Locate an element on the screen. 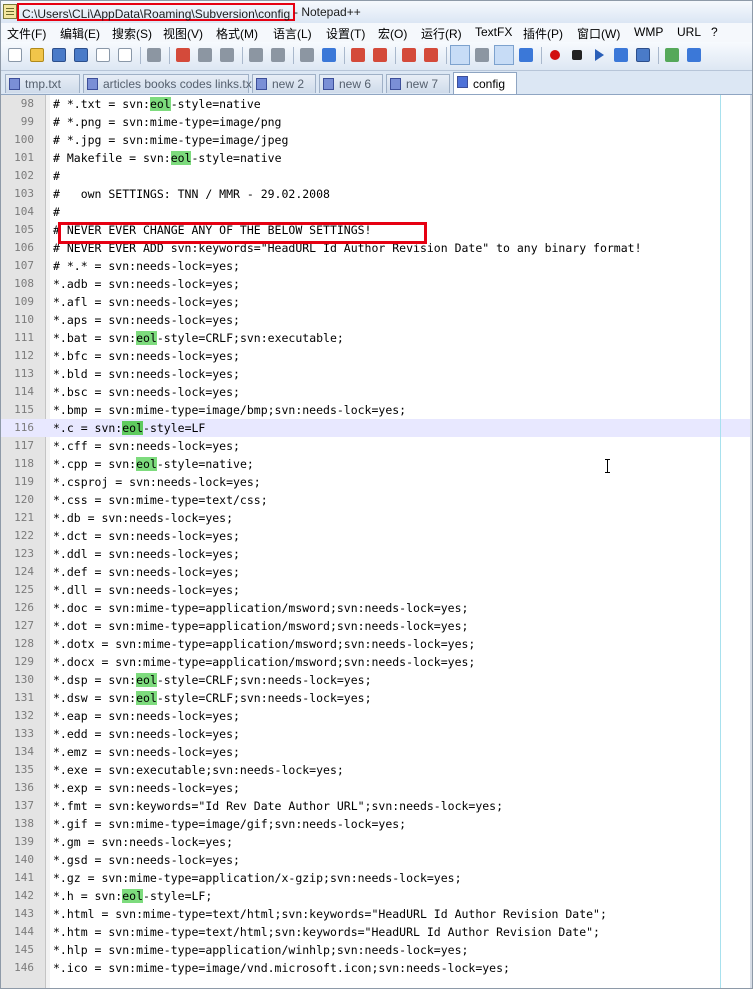  line-text: *.aps = svn:needs-lock=yes; is located at coordinates (146, 320).